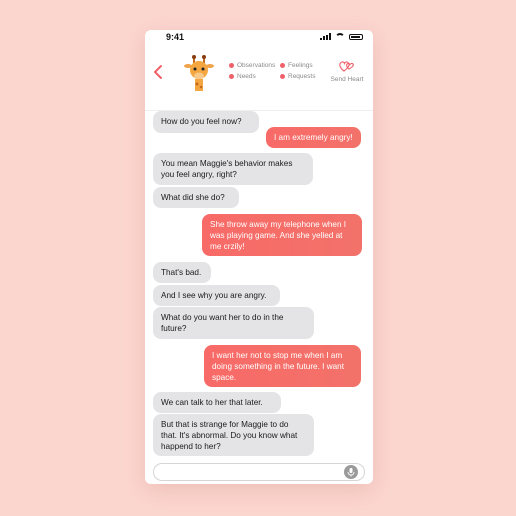 The image size is (516, 516). I want to click on observations-dot-icon, so click(231, 65).